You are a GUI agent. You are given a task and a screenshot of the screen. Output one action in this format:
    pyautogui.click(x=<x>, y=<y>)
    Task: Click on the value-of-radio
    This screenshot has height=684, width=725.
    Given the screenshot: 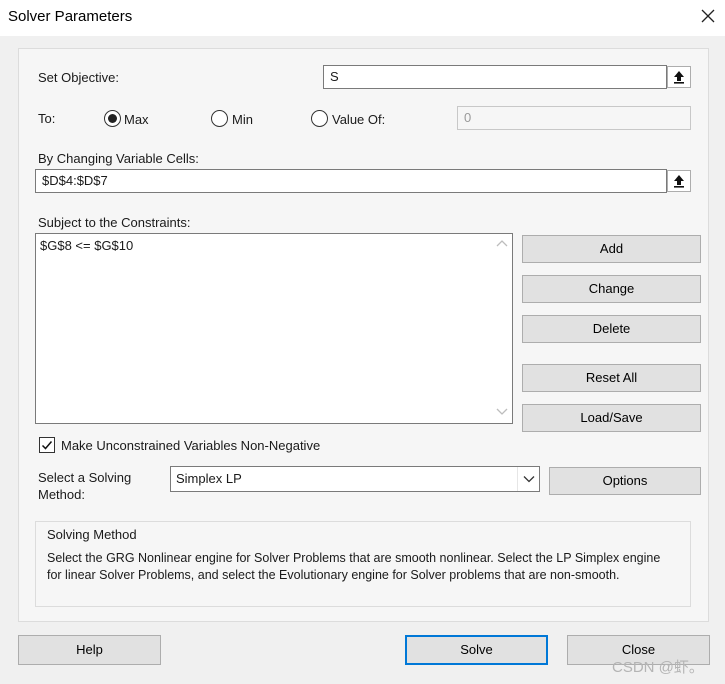 What is the action you would take?
    pyautogui.click(x=319, y=118)
    